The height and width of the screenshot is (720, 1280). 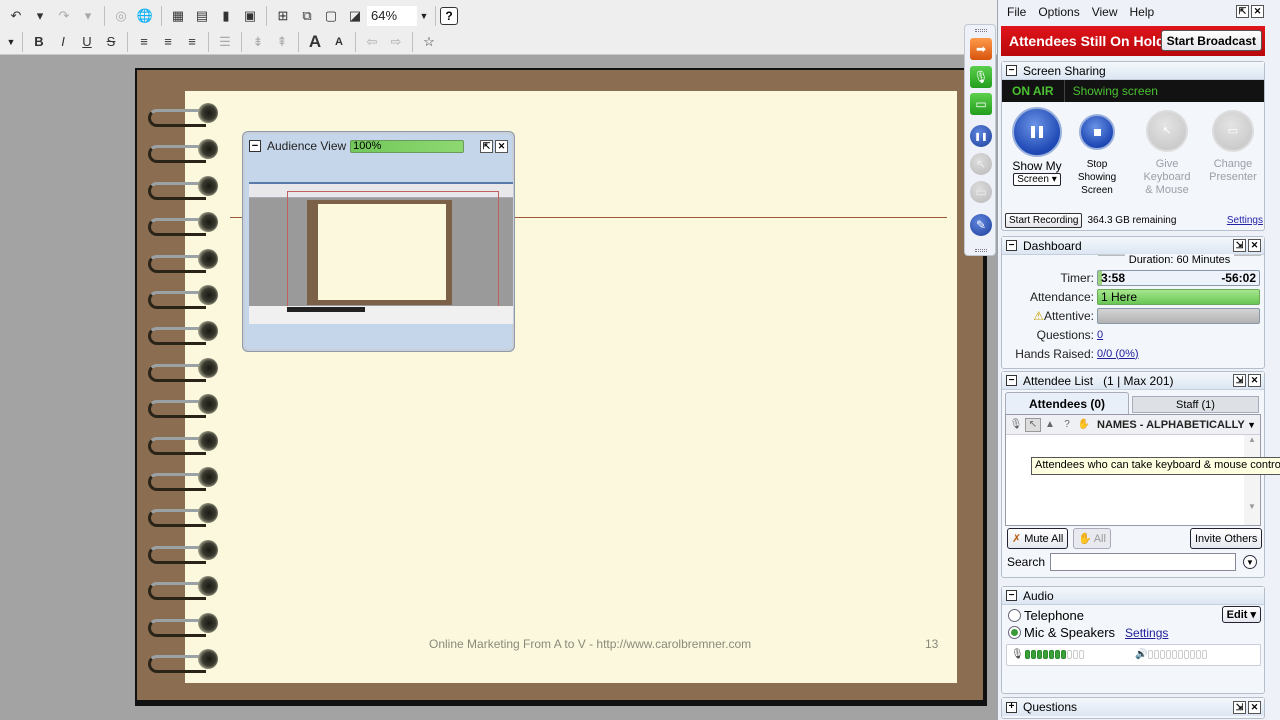 What do you see at coordinates (250, 16) in the screenshot?
I see `image-icon: ▣` at bounding box center [250, 16].